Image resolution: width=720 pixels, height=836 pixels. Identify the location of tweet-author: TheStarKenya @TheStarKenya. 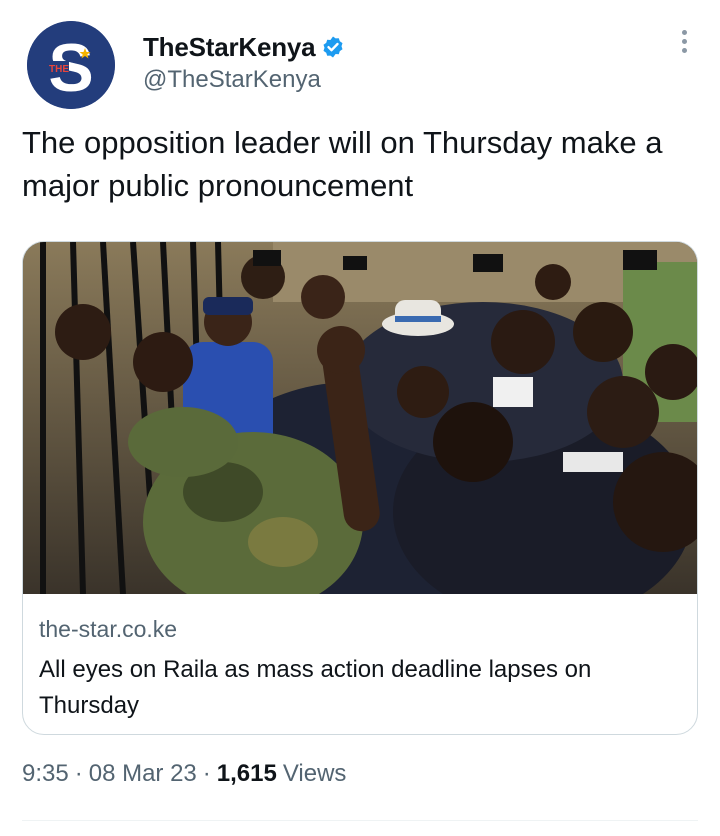
(244, 62).